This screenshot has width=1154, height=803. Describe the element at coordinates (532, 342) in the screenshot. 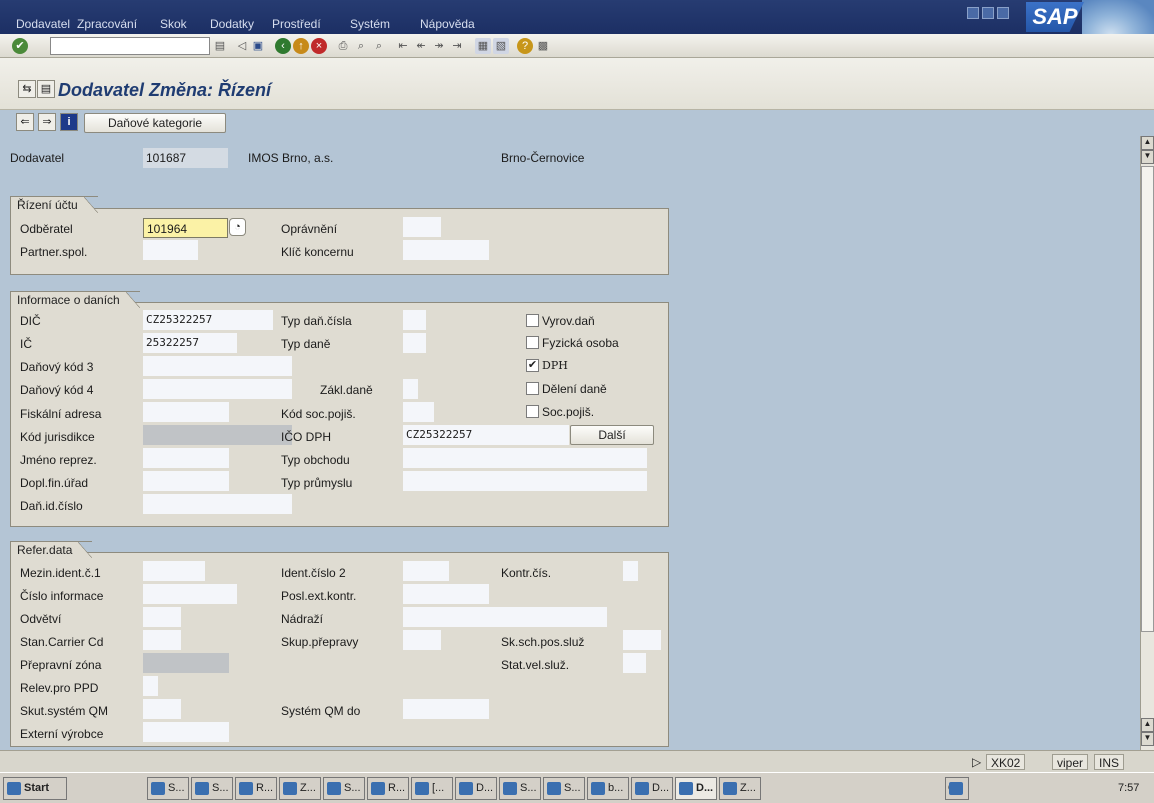

I see `natural-person-checkbox` at that location.